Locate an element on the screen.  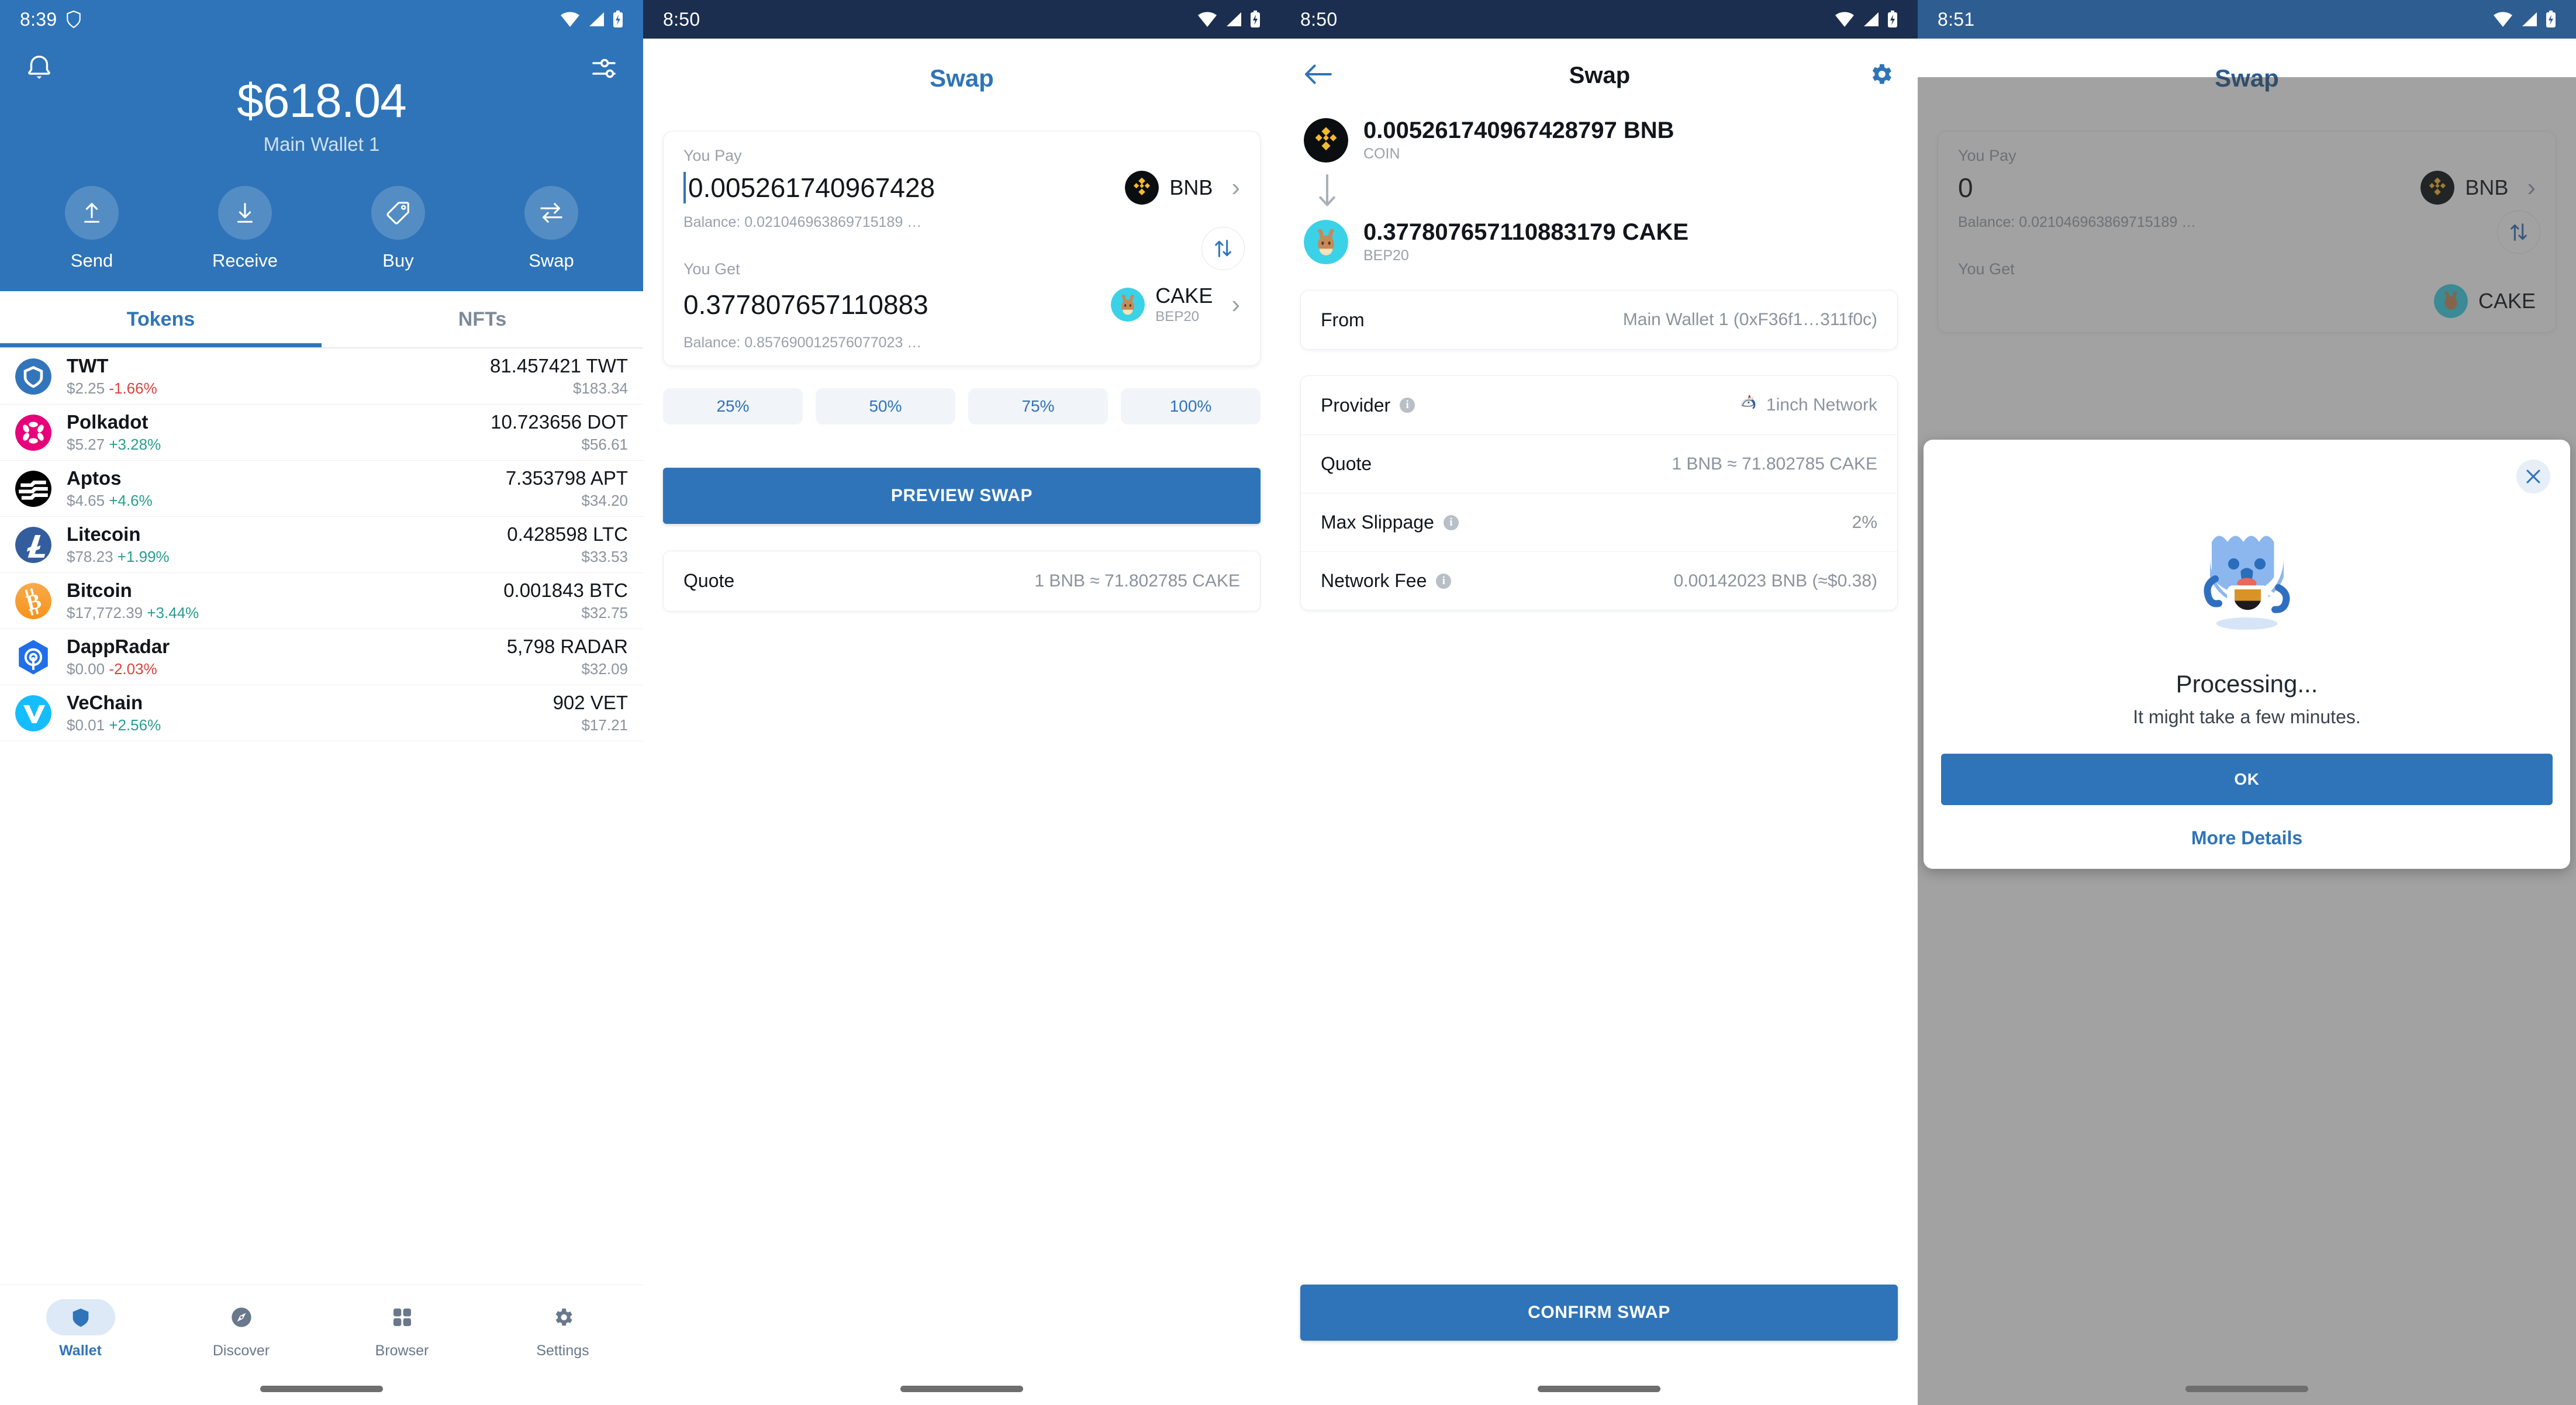
from-wallet-row: From Main Wallet 1 (0xF36f1…311f0c) is located at coordinates (1599, 320).